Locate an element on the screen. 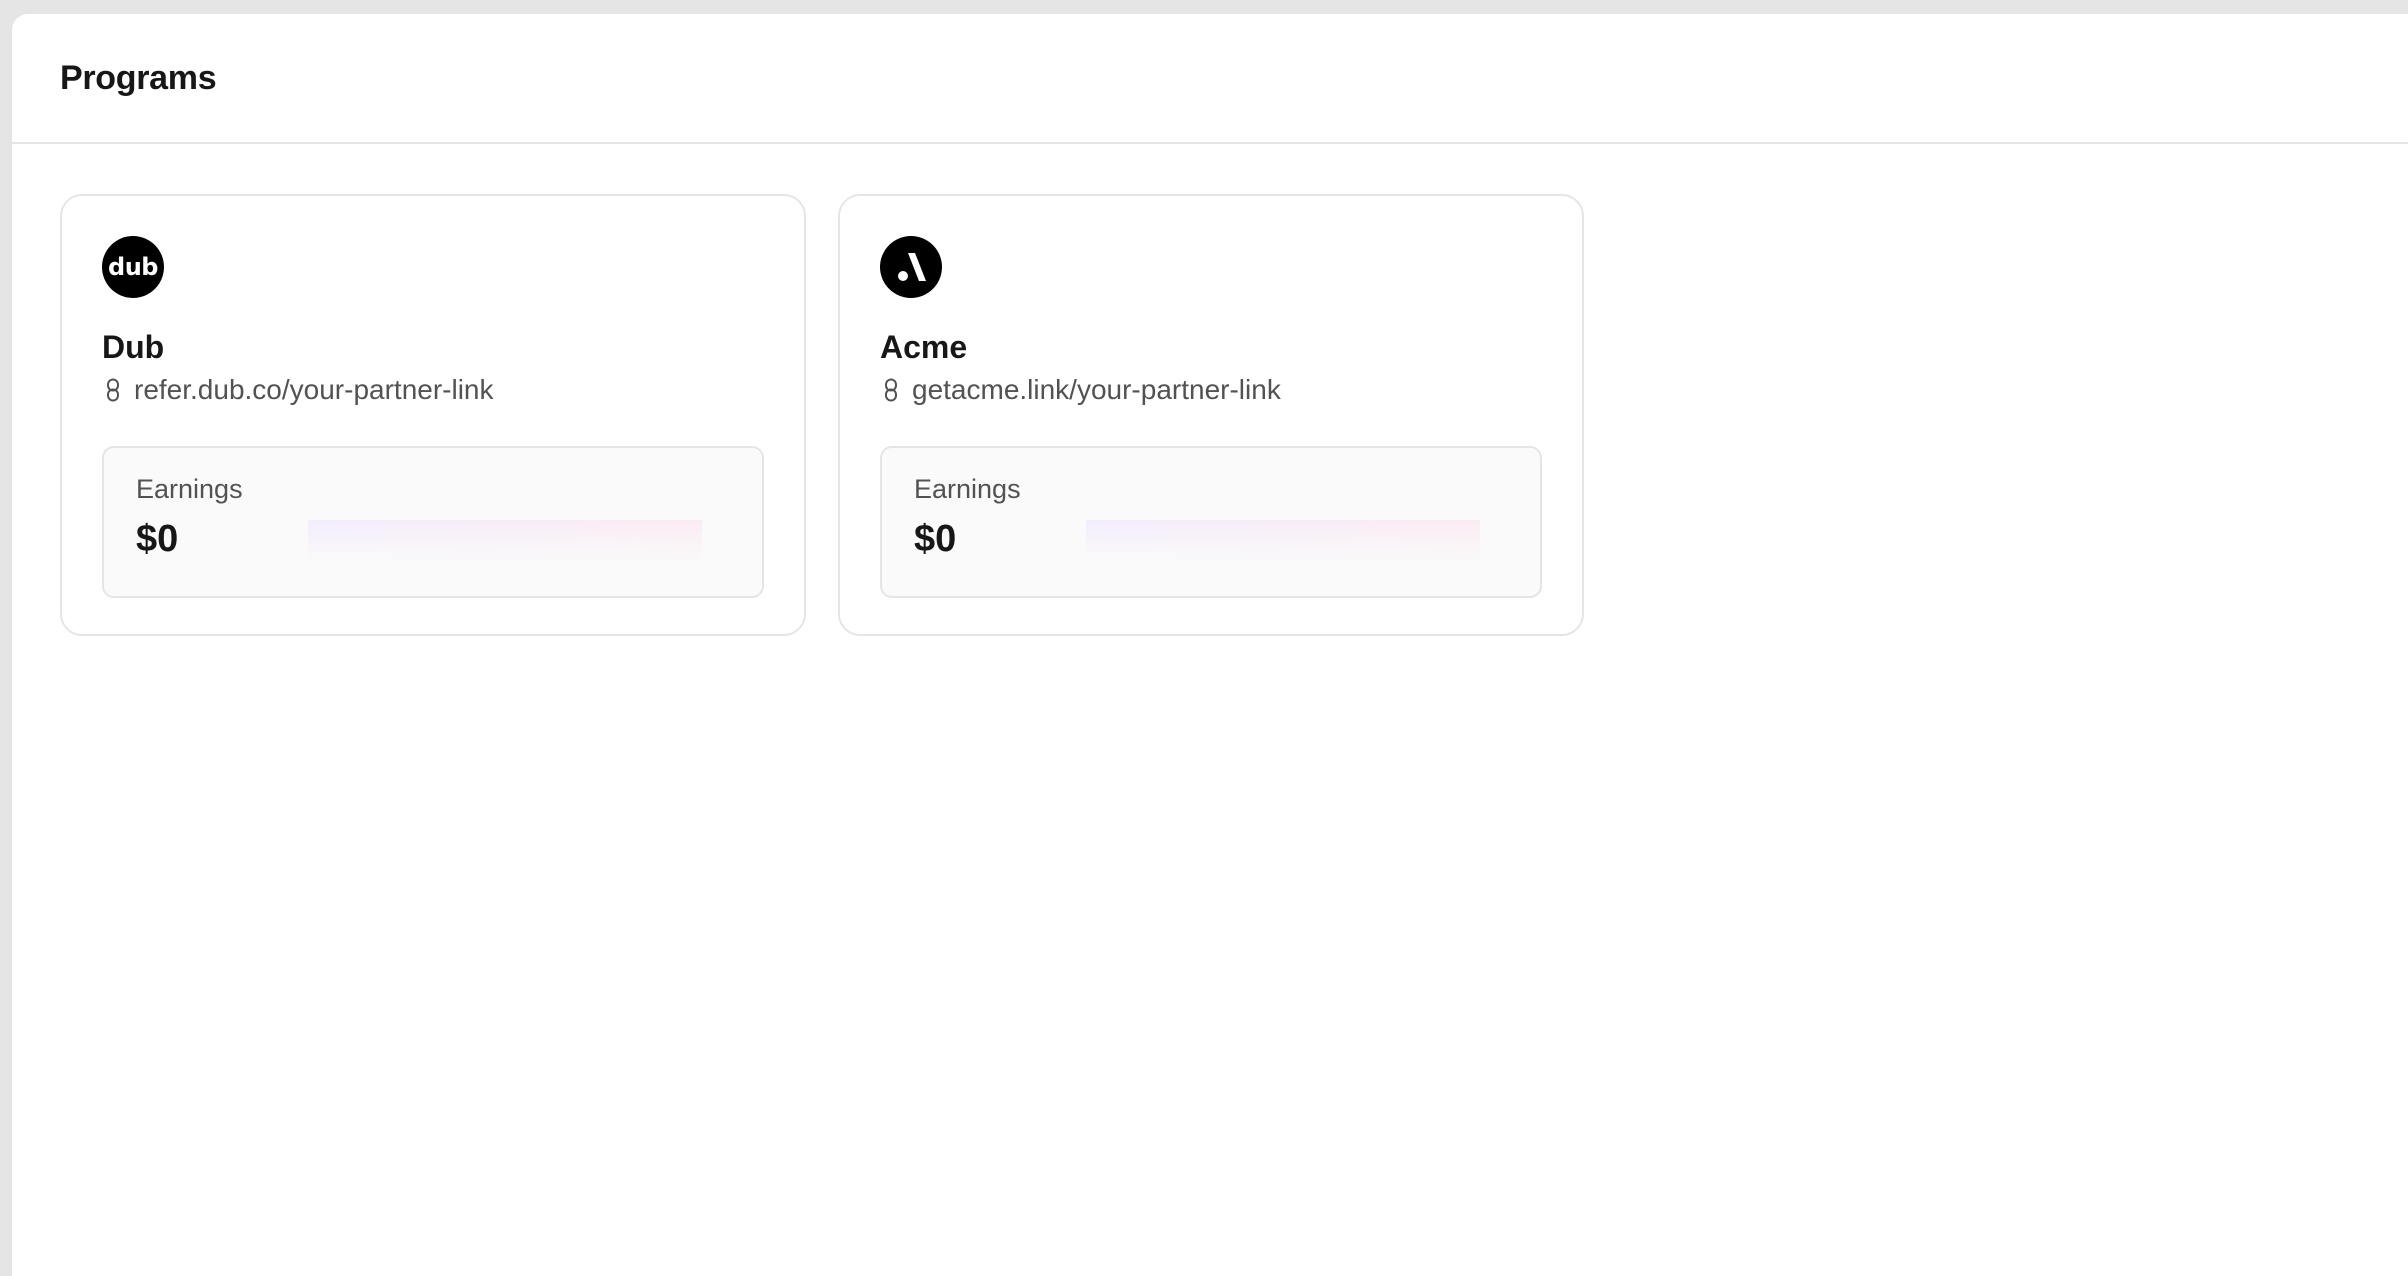 The width and height of the screenshot is (2408, 1276). program-name: Dub is located at coordinates (133, 347).